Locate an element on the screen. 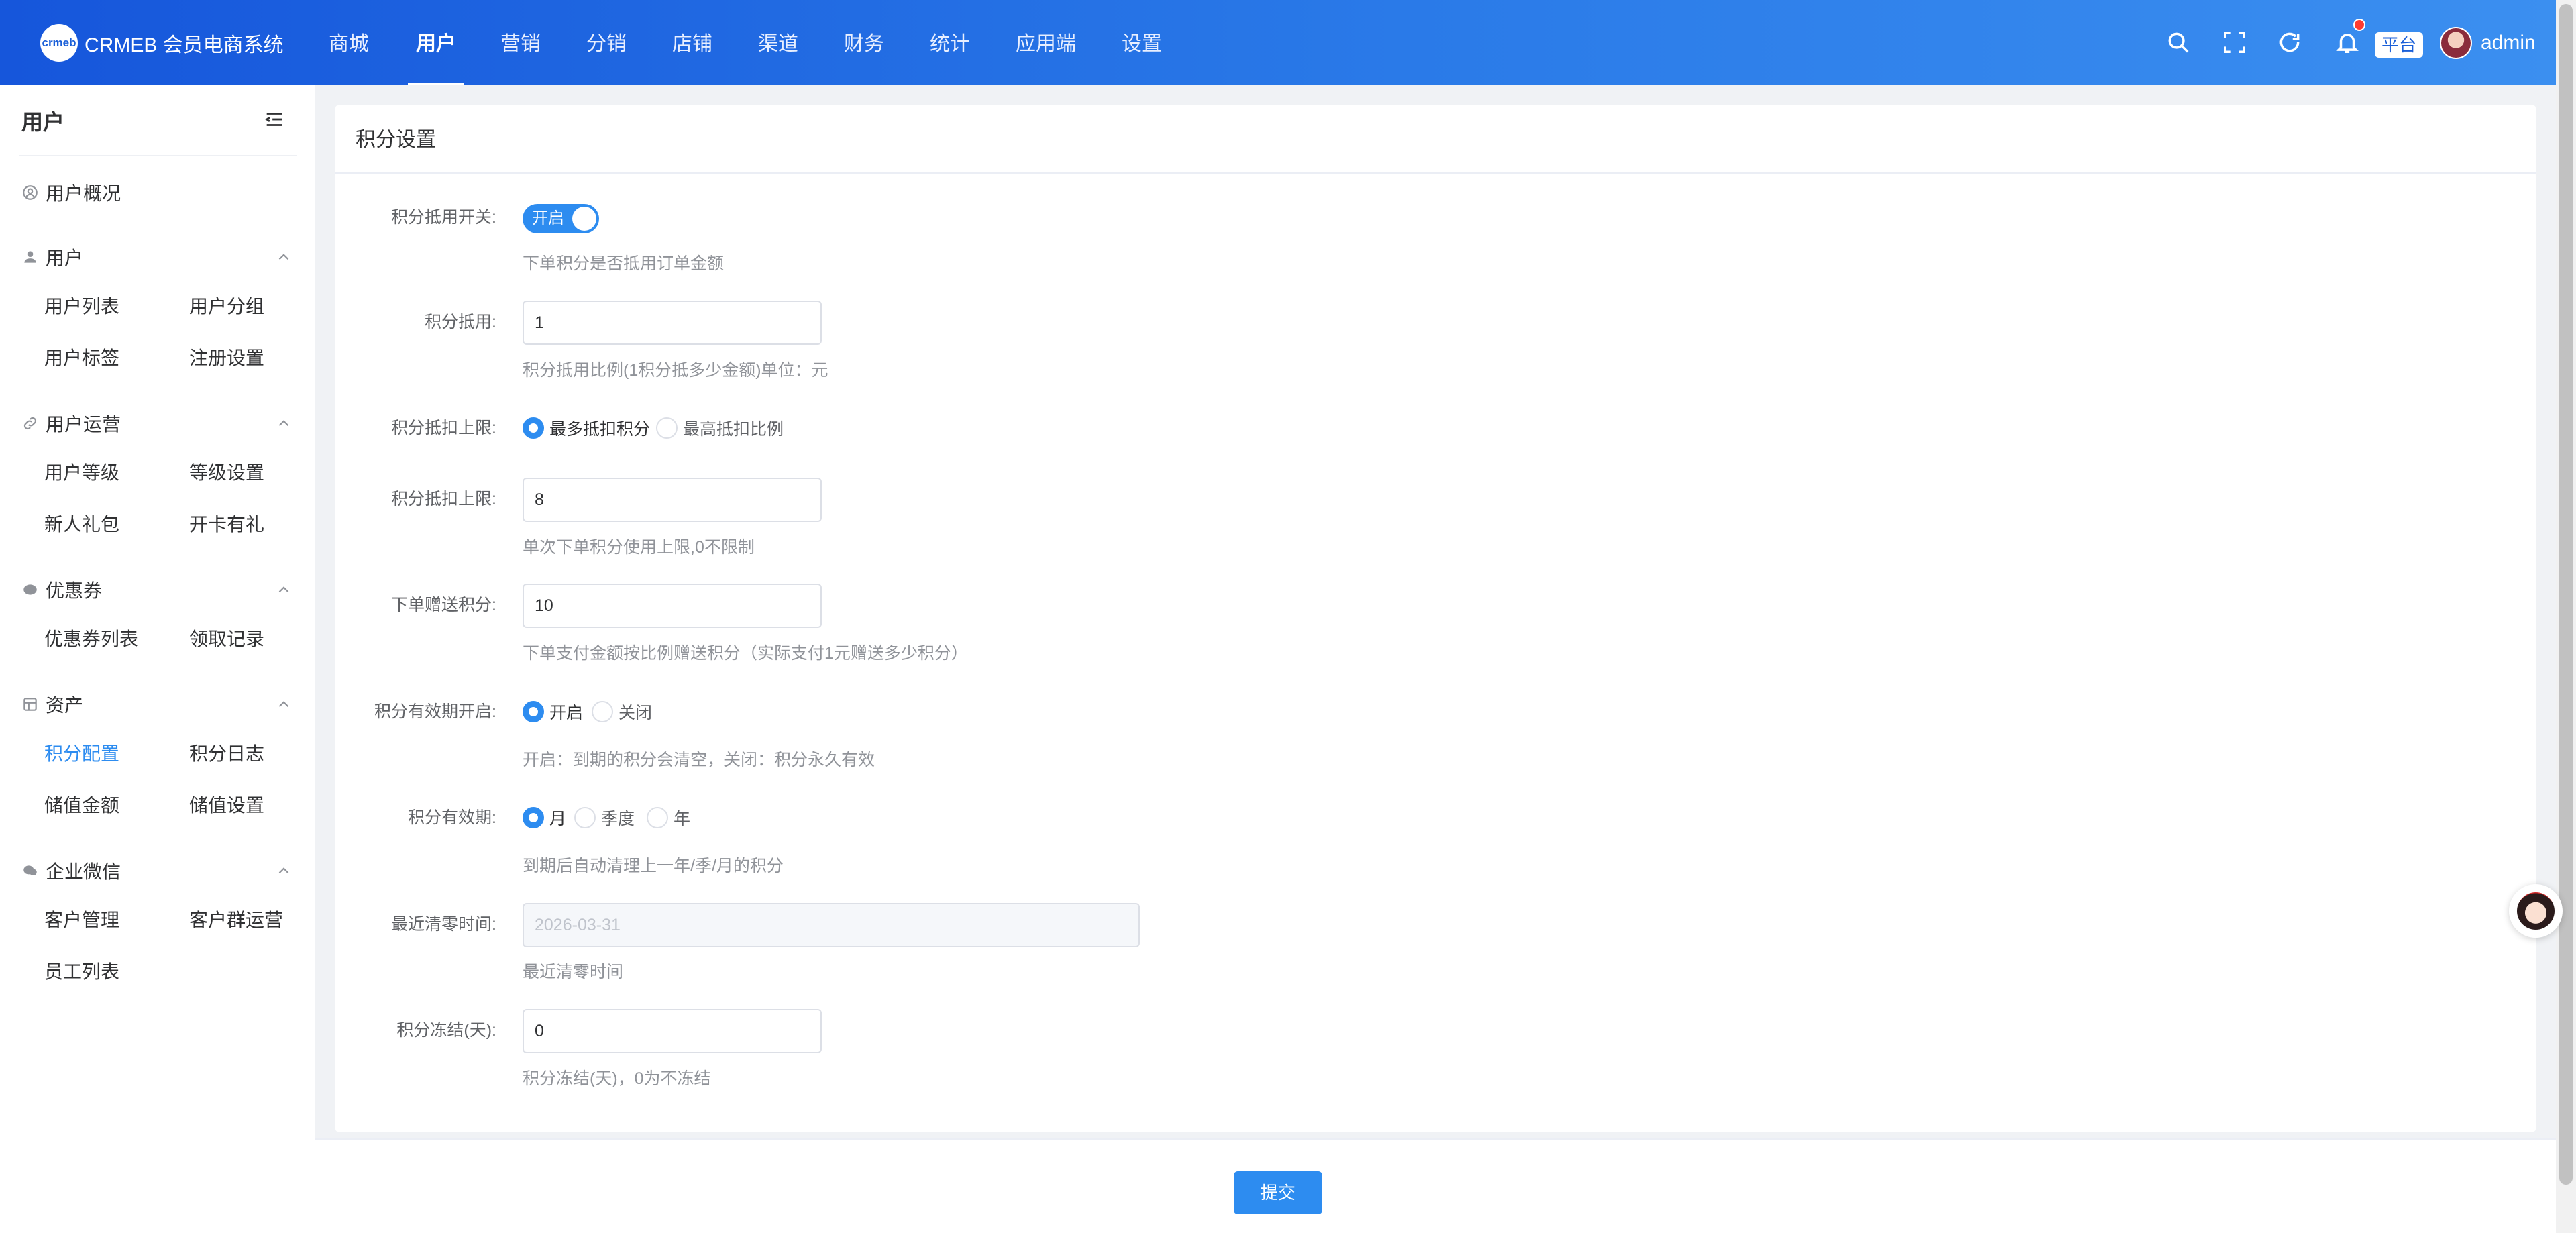  sidebar-item-customer-manage: 客户管理 is located at coordinates (81, 921).